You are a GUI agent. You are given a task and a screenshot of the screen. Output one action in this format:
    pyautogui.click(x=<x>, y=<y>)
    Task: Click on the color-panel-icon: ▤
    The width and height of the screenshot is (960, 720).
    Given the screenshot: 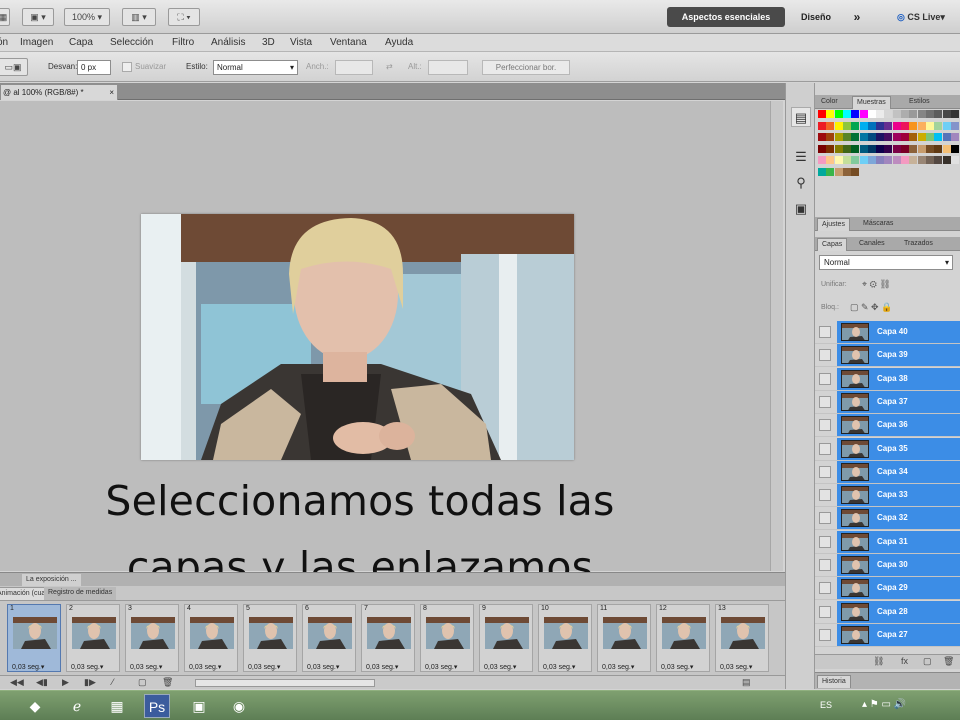 What is the action you would take?
    pyautogui.click(x=801, y=117)
    